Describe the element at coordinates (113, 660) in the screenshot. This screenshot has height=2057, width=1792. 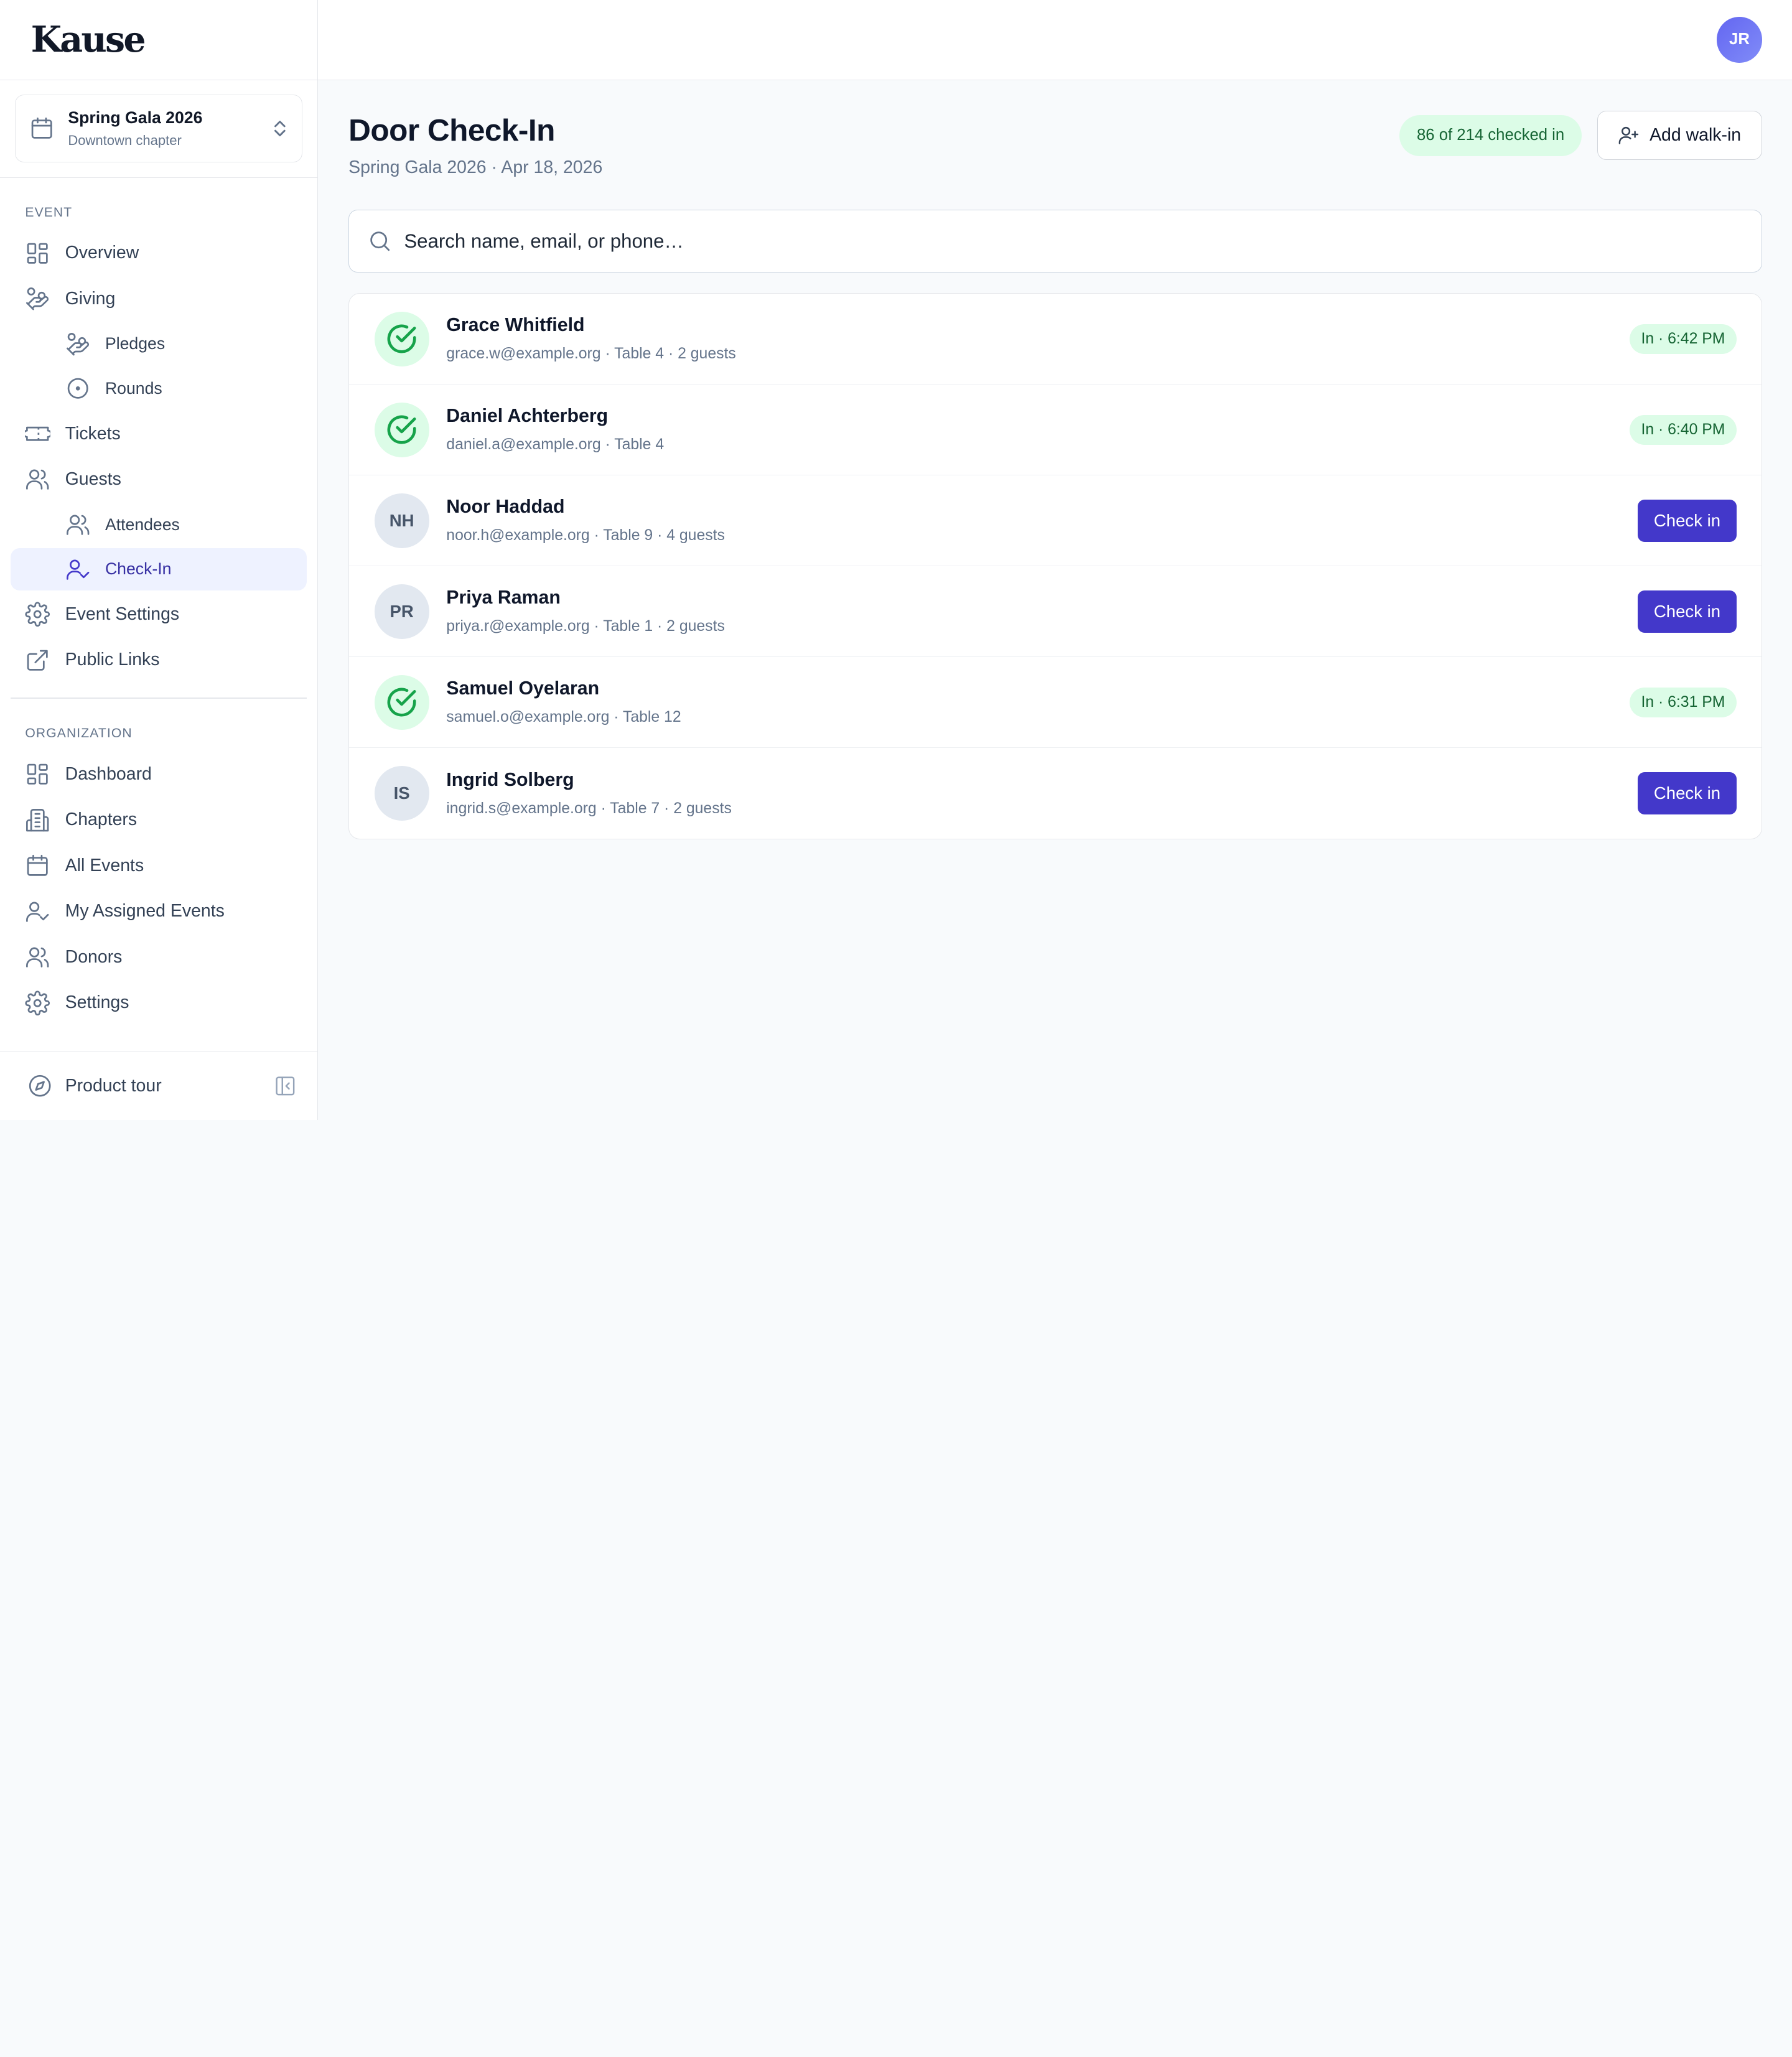
I see `nav-item-label: Public Links` at that location.